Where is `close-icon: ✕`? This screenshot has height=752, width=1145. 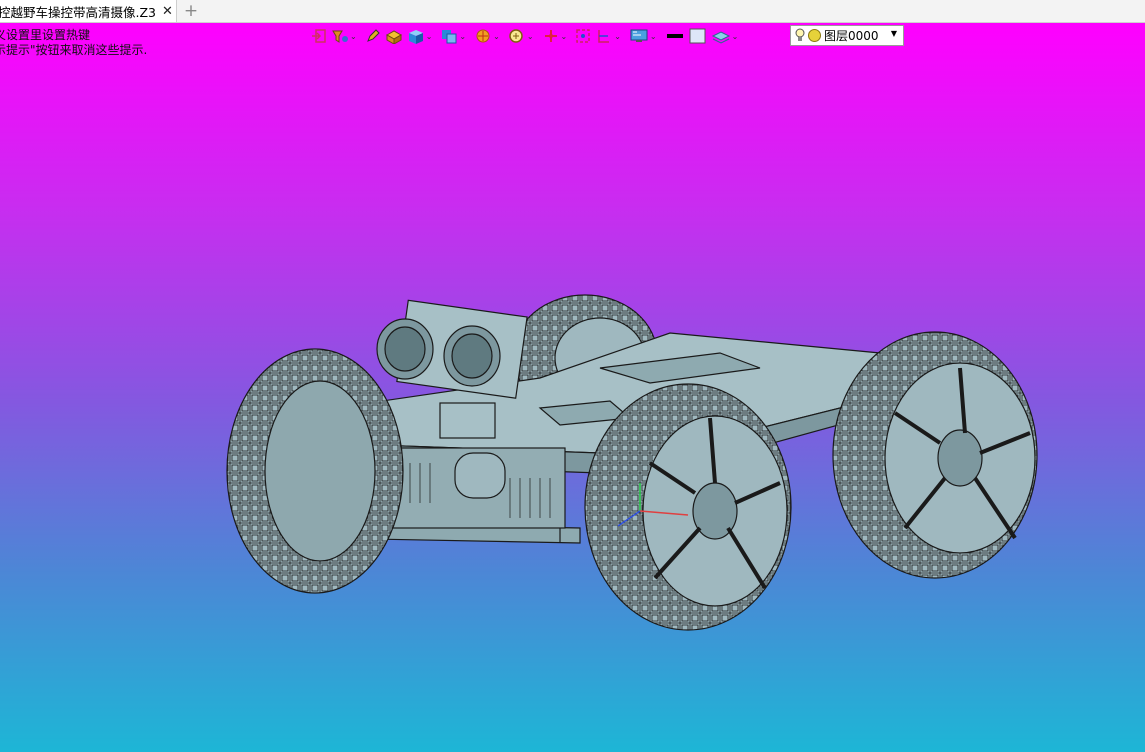 close-icon: ✕ is located at coordinates (167, 11).